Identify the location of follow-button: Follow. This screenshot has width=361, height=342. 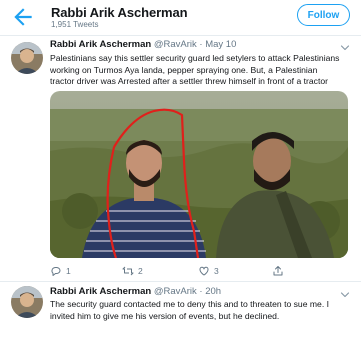
(323, 15).